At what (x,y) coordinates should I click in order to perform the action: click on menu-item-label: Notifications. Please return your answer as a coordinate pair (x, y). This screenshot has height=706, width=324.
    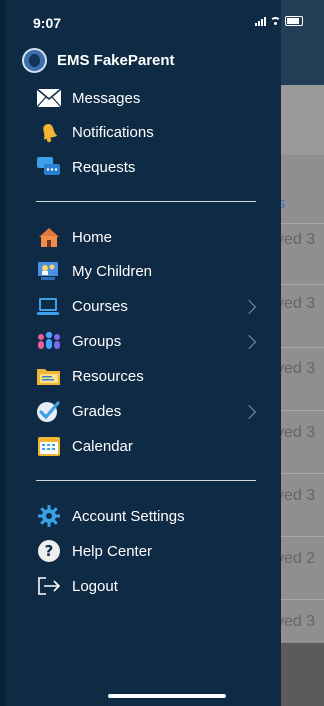
    Looking at the image, I should click on (113, 132).